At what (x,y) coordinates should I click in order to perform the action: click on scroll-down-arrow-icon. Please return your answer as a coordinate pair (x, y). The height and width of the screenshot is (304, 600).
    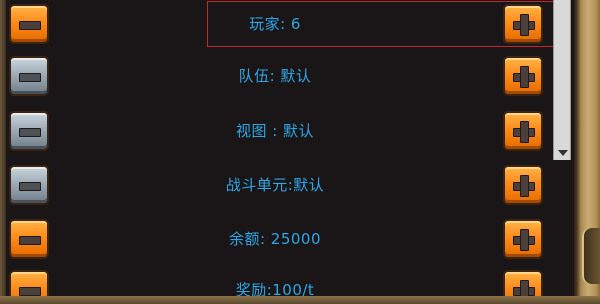
    Looking at the image, I should click on (563, 153).